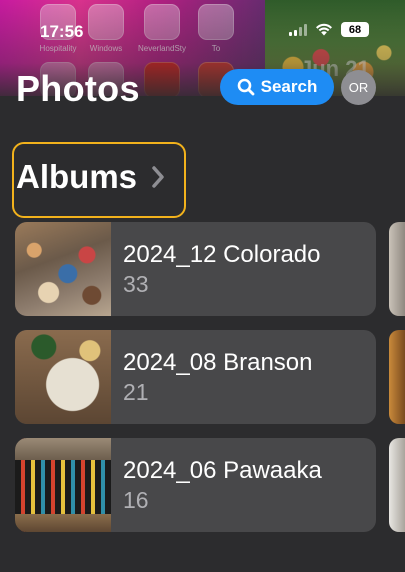 This screenshot has height=572, width=405. I want to click on album-card: 2024_08 Branson 21, so click(195, 377).